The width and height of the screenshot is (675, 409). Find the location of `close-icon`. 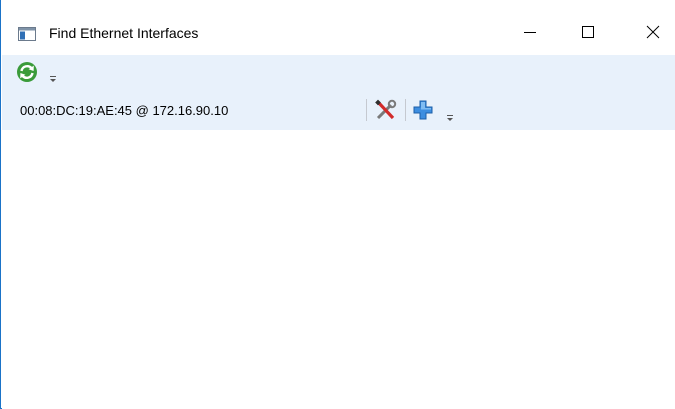

close-icon is located at coordinates (653, 32).